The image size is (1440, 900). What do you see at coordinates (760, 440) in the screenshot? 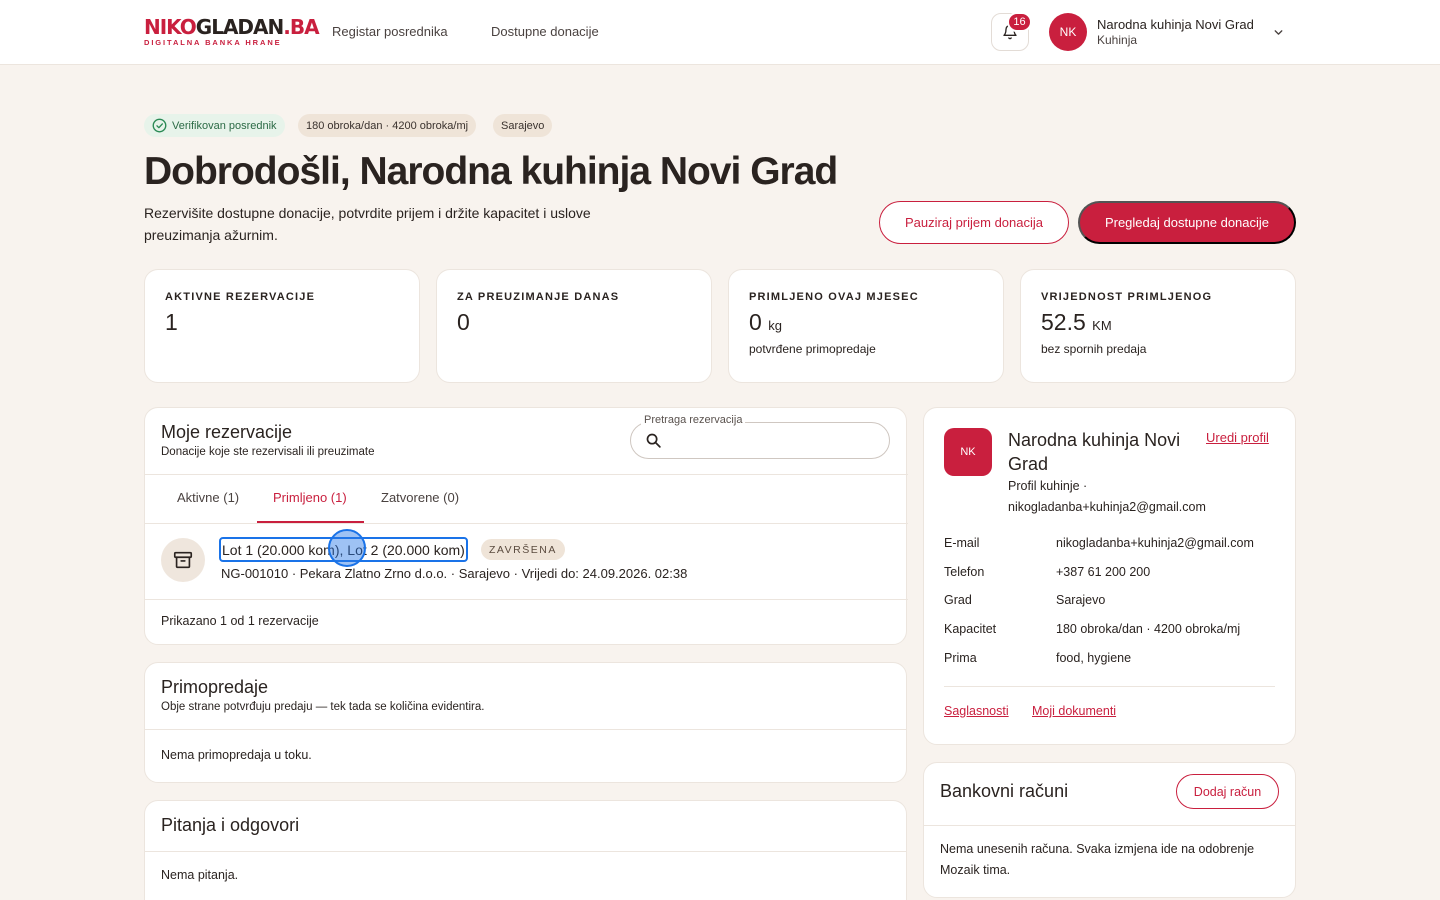
I see `search-input` at bounding box center [760, 440].